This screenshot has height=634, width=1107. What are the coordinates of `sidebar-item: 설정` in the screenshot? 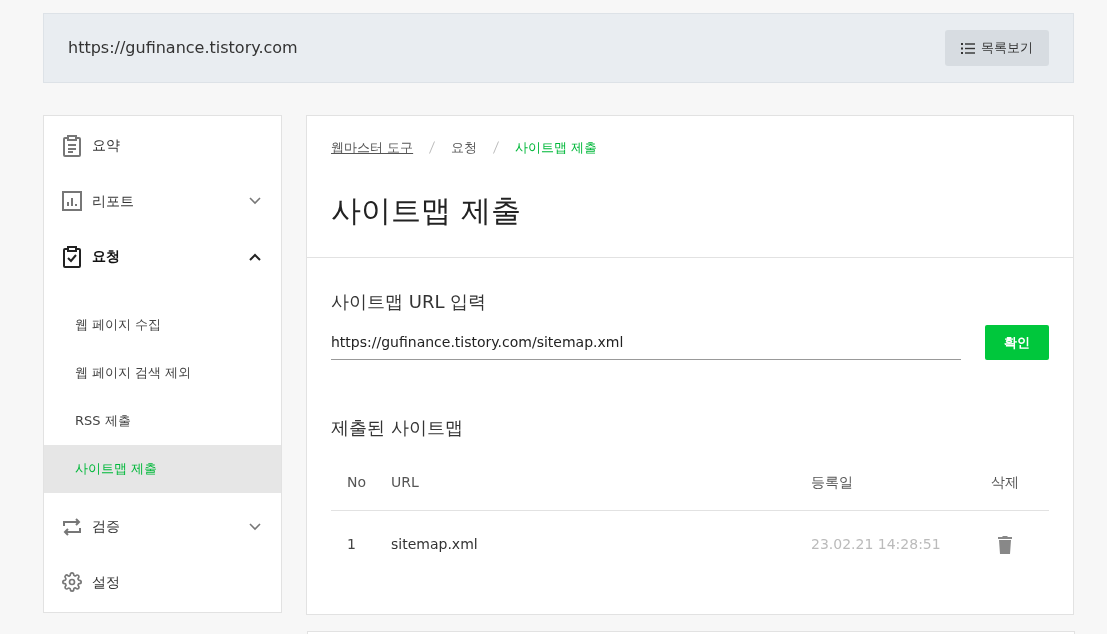 It's located at (162, 582).